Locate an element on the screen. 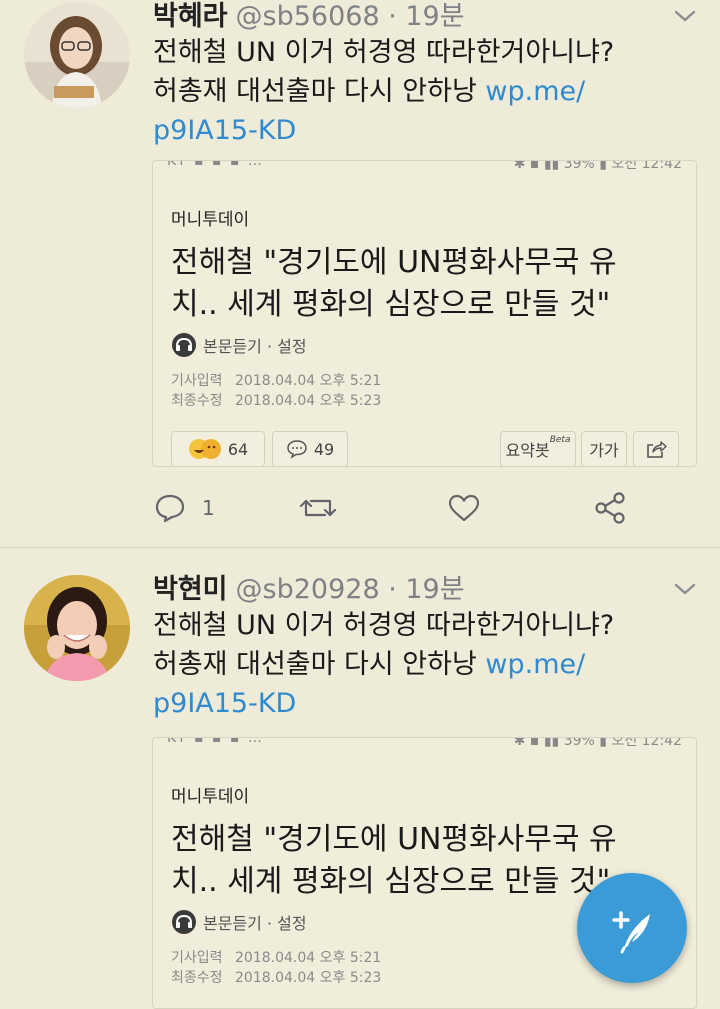  retweet-button is located at coordinates (318, 508).